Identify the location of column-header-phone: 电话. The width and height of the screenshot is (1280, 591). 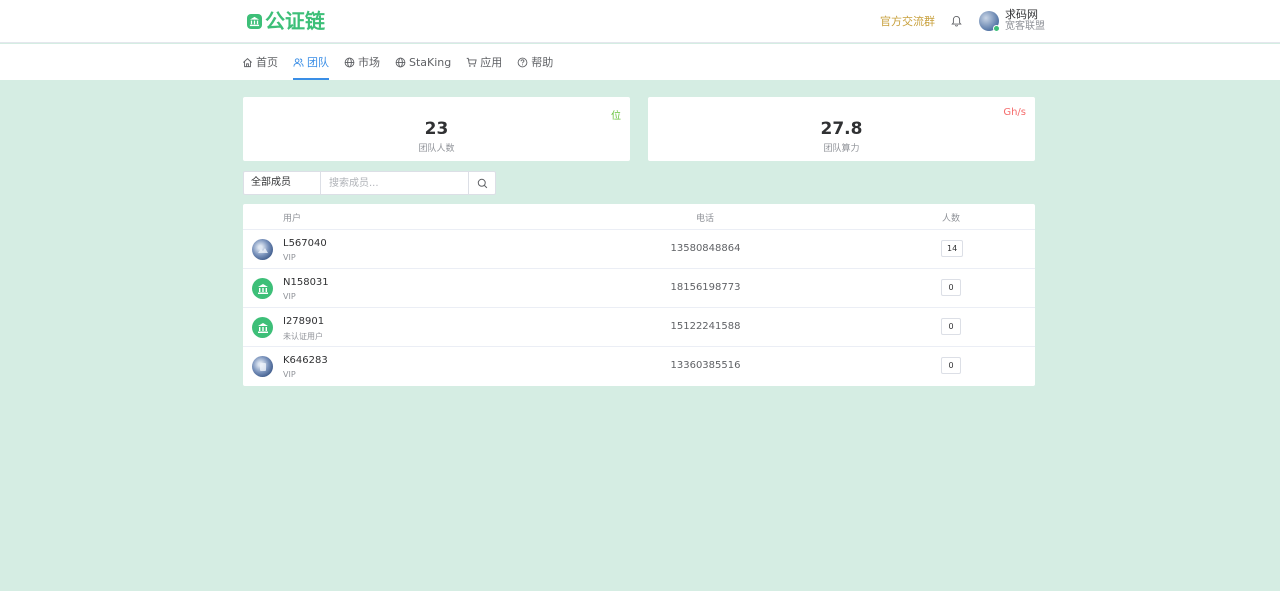
(705, 219).